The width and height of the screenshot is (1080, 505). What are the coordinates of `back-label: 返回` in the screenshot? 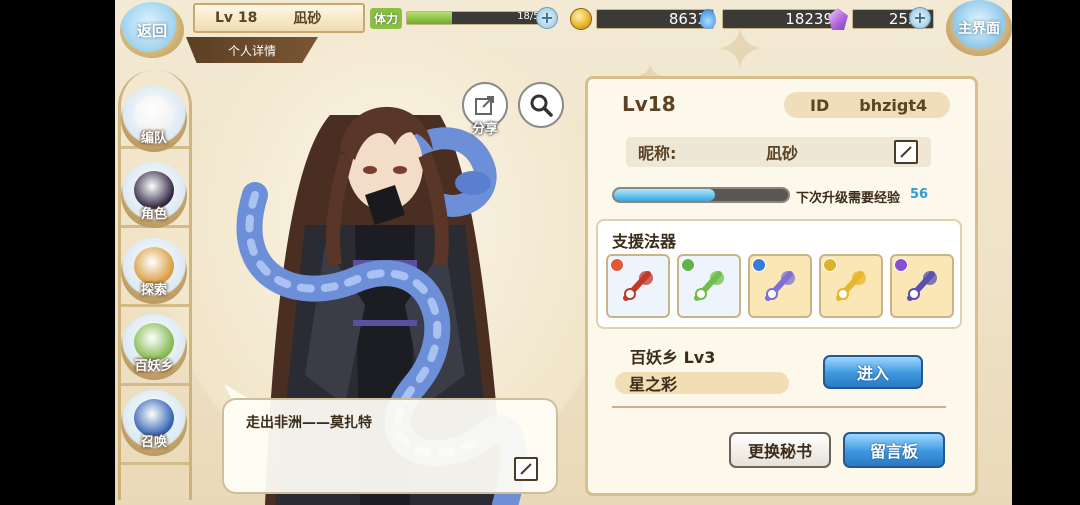 It's located at (151, 30).